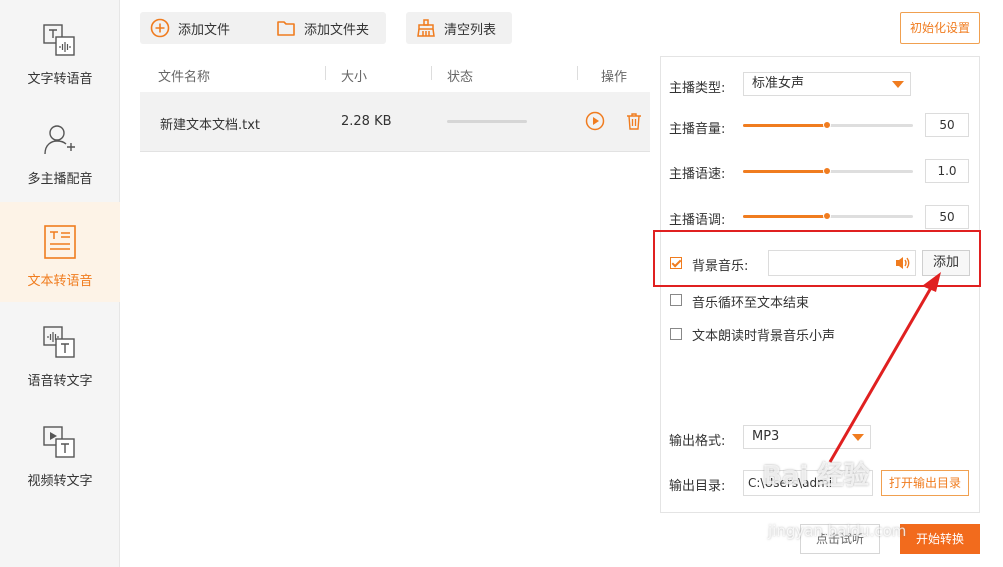 The width and height of the screenshot is (1003, 567). Describe the element at coordinates (60, 140) in the screenshot. I see `multi-anchor-icon` at that location.